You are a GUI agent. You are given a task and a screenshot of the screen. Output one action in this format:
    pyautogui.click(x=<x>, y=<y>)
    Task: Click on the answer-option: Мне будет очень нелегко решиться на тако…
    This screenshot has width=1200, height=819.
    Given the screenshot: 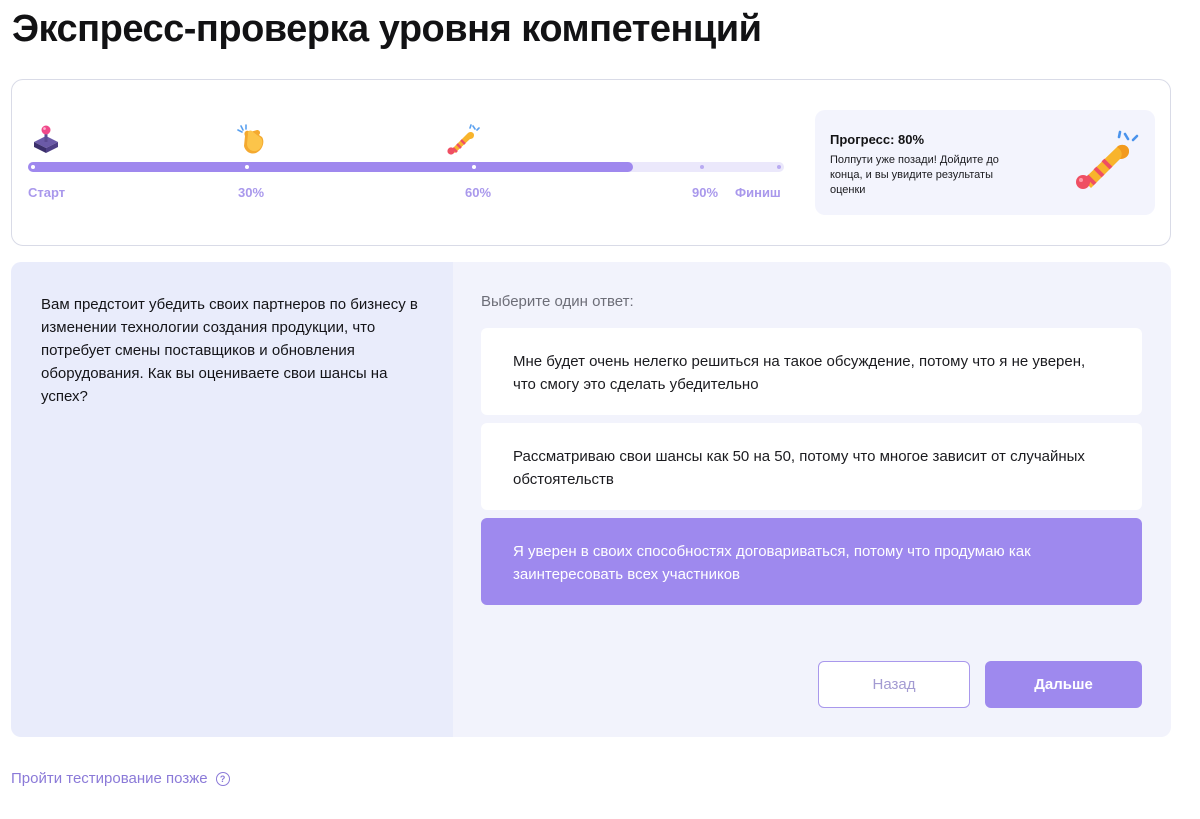 What is the action you would take?
    pyautogui.click(x=811, y=371)
    